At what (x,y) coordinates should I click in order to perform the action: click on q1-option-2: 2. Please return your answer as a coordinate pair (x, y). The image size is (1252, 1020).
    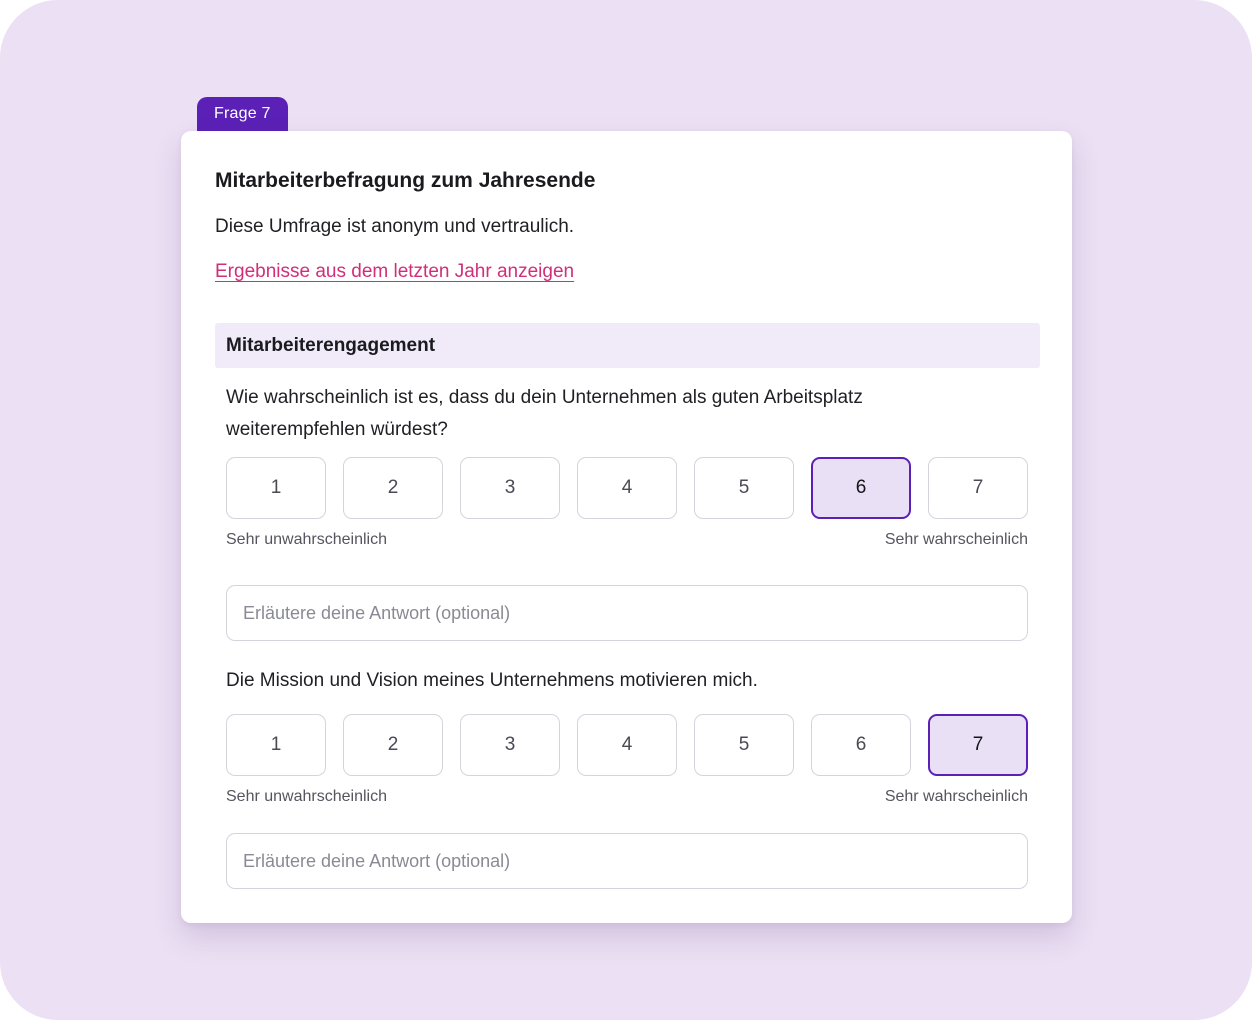
    Looking at the image, I should click on (393, 488).